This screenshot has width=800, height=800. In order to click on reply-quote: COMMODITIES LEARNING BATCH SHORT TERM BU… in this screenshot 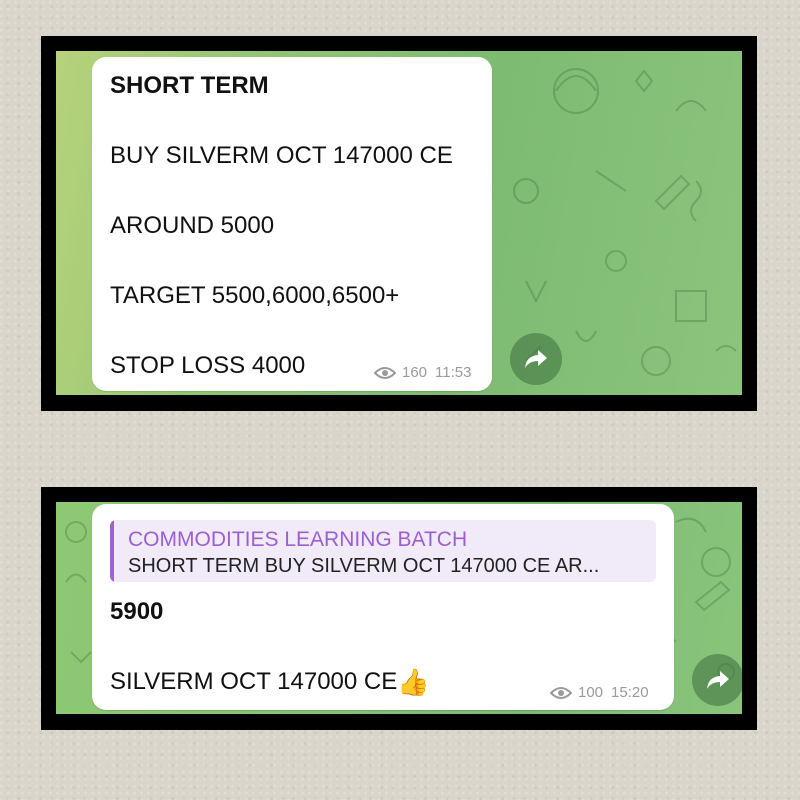, I will do `click(383, 551)`.